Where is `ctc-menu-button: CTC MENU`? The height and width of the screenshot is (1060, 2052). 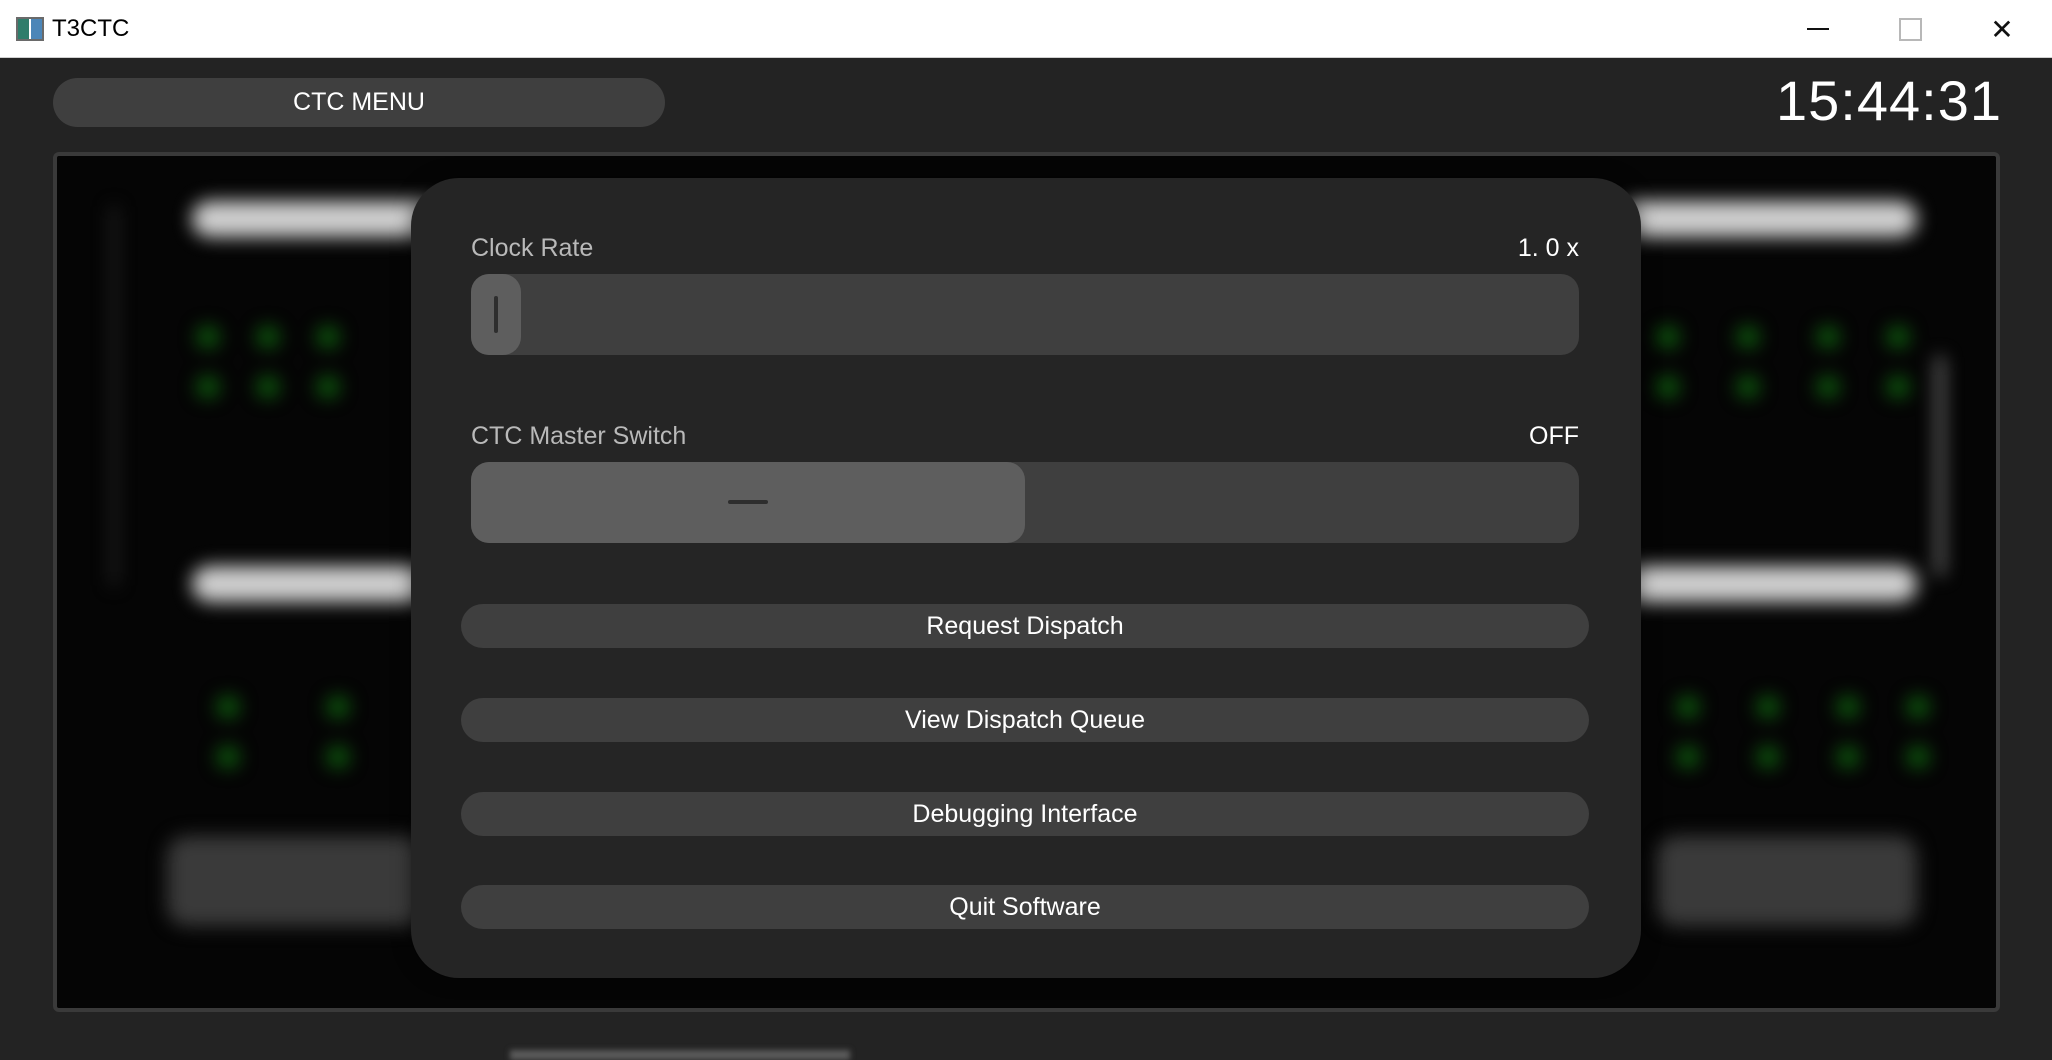
ctc-menu-button: CTC MENU is located at coordinates (359, 102).